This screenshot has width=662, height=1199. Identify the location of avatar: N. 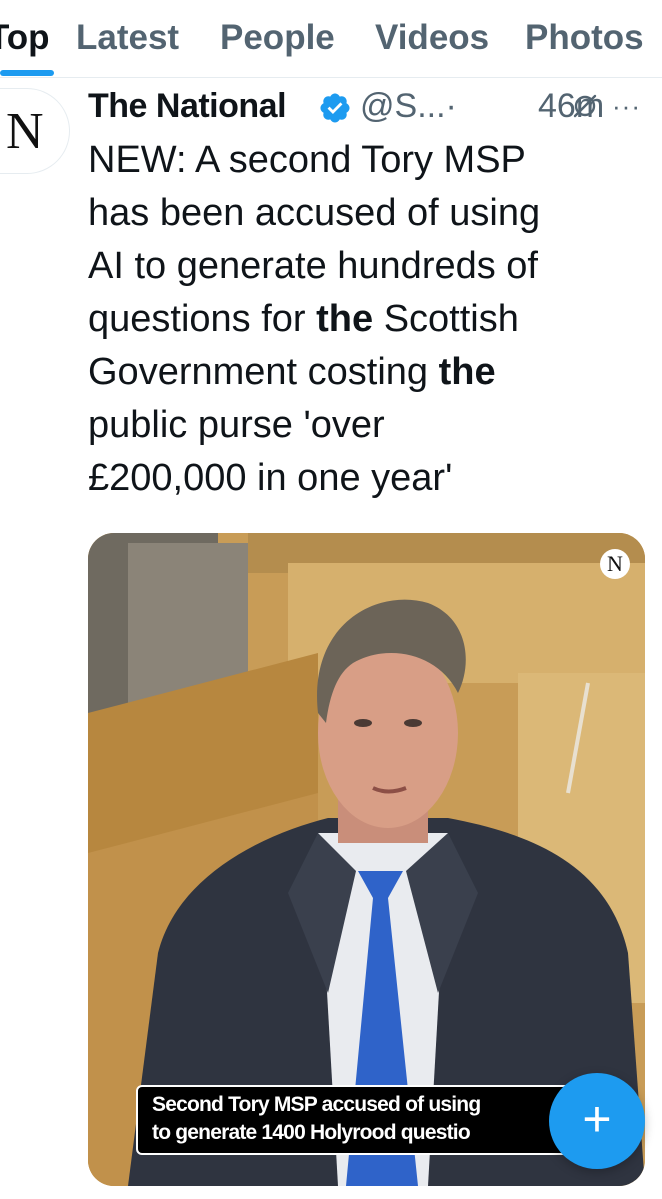
(35, 131).